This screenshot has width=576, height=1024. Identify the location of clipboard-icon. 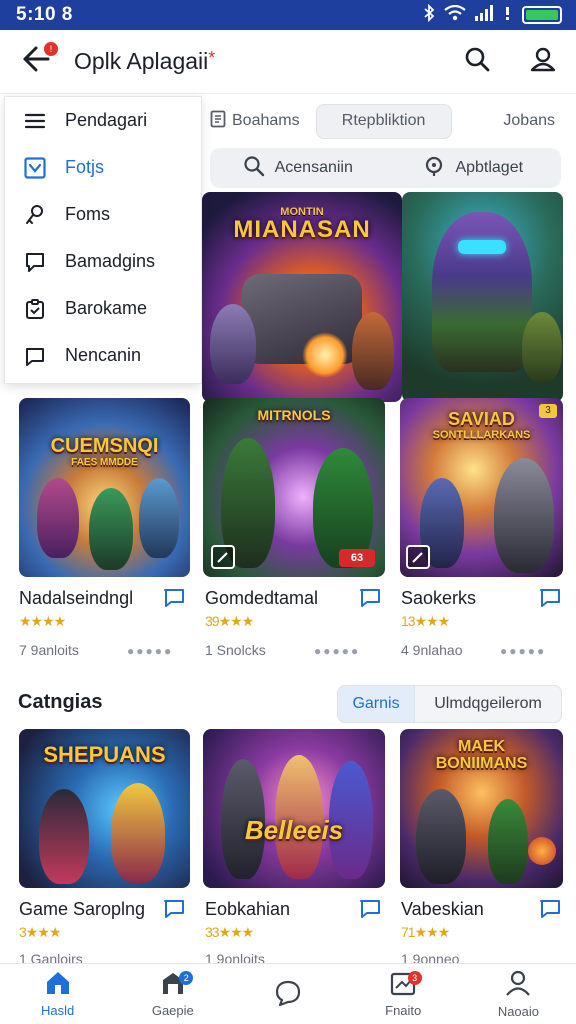
(35, 309).